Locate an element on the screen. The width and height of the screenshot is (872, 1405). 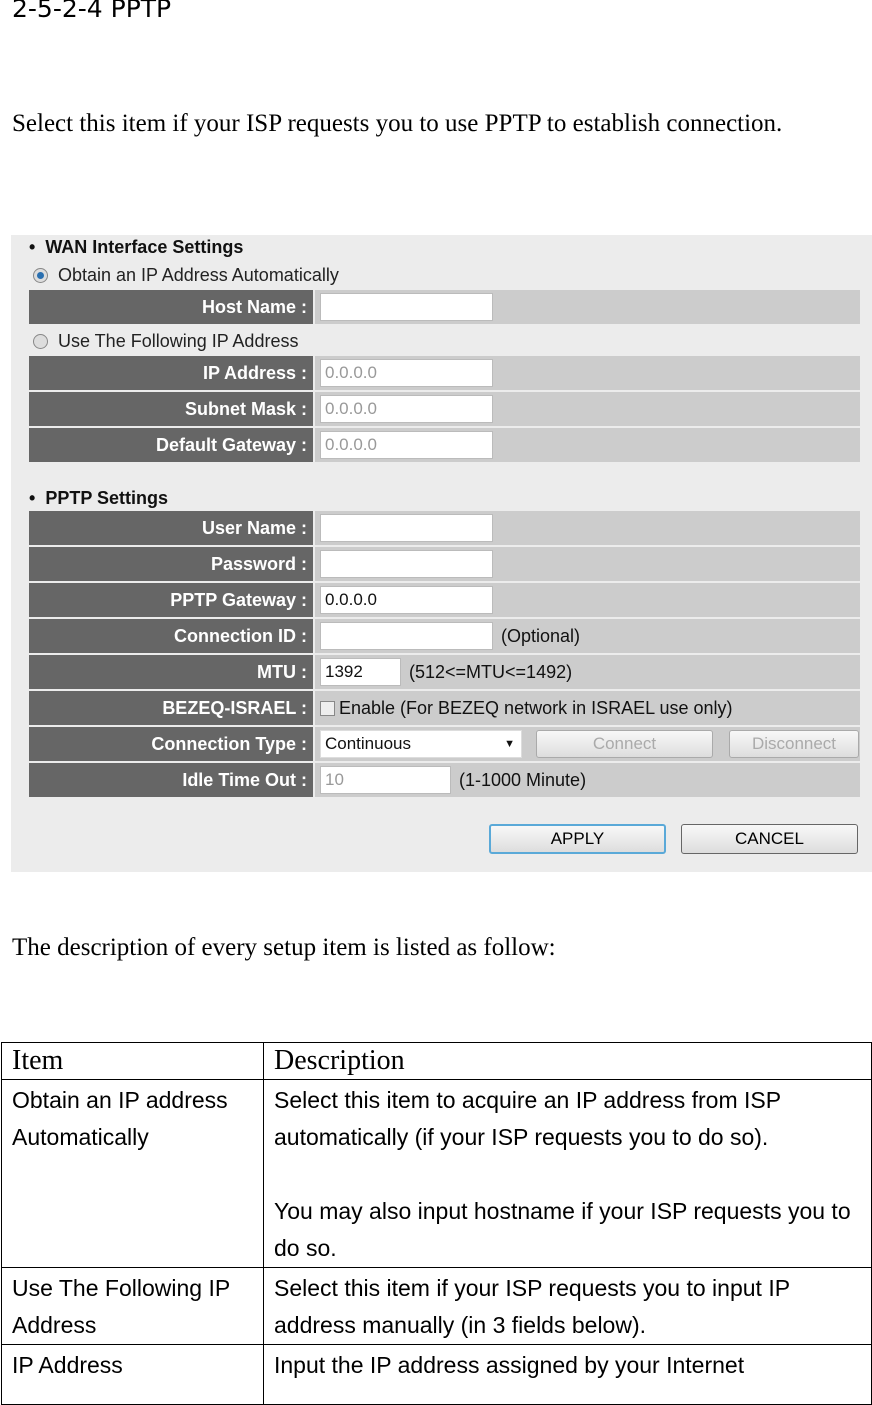
idle-time-row: Idle Time Out :10 (1-1000 Minute) is located at coordinates (444, 780).